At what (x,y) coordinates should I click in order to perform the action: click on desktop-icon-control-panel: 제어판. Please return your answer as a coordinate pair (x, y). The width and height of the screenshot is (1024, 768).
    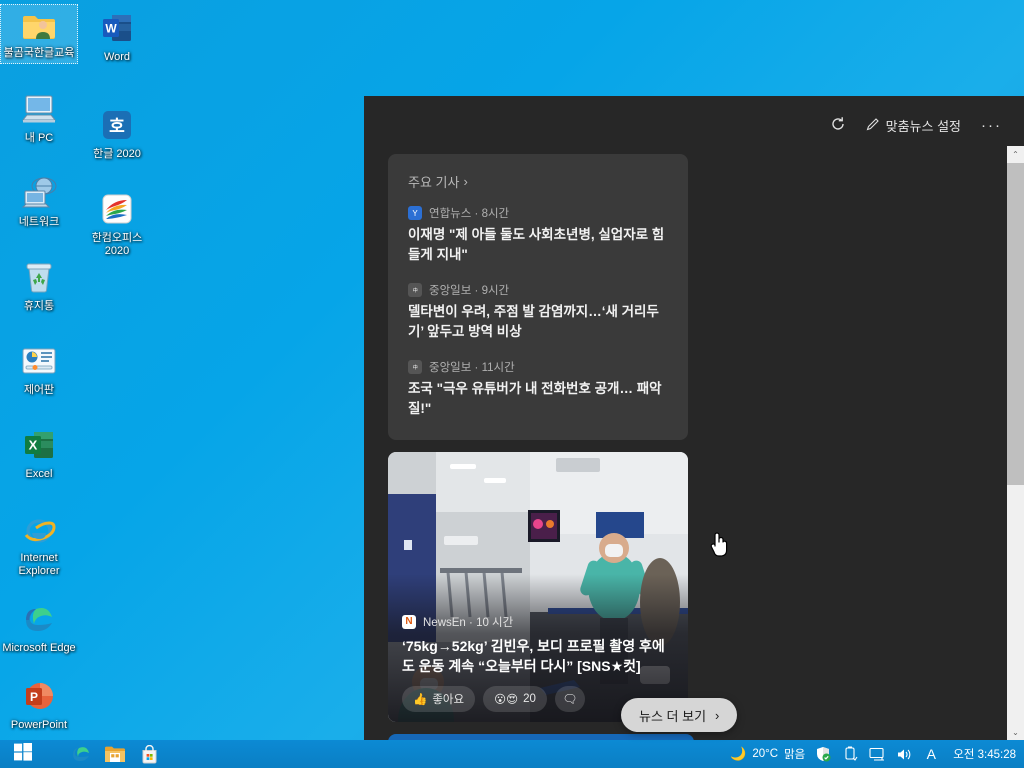
    Looking at the image, I should click on (39, 368).